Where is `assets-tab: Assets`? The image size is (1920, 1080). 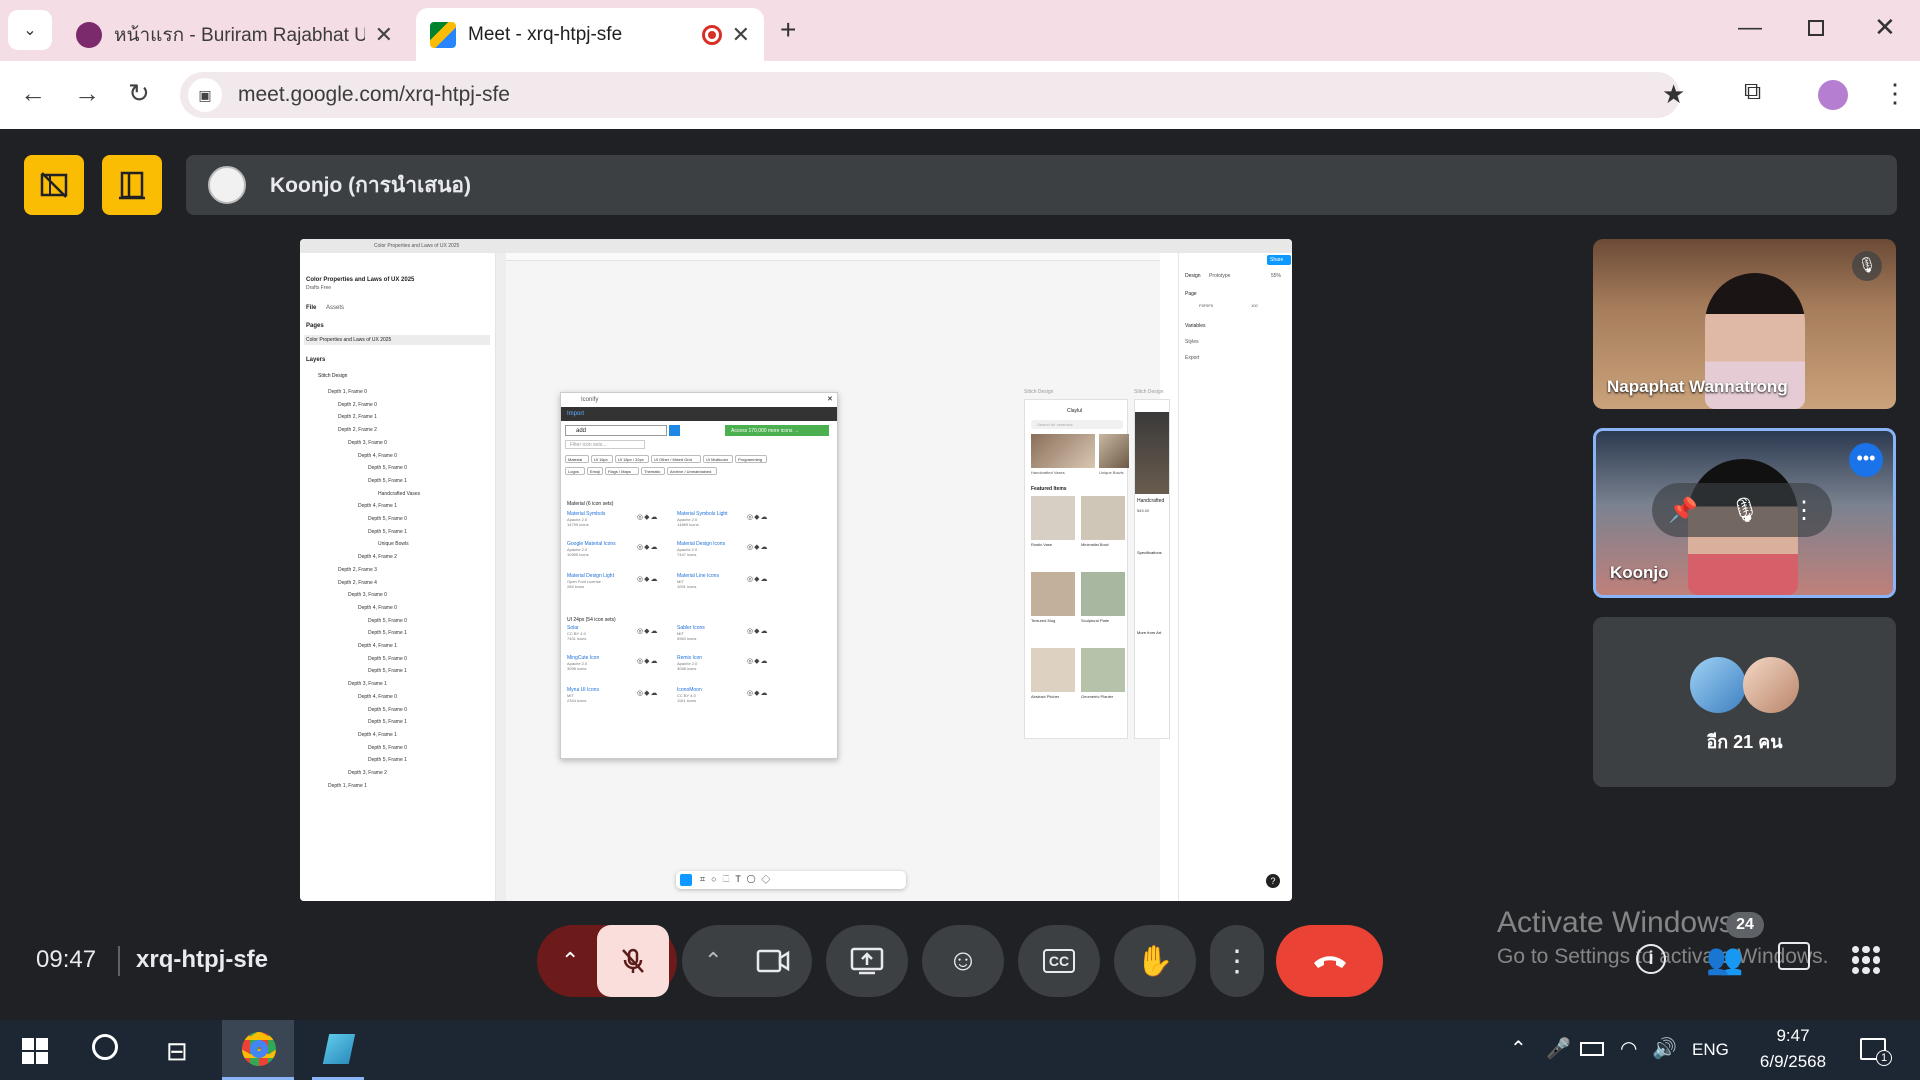 assets-tab: Assets is located at coordinates (335, 308).